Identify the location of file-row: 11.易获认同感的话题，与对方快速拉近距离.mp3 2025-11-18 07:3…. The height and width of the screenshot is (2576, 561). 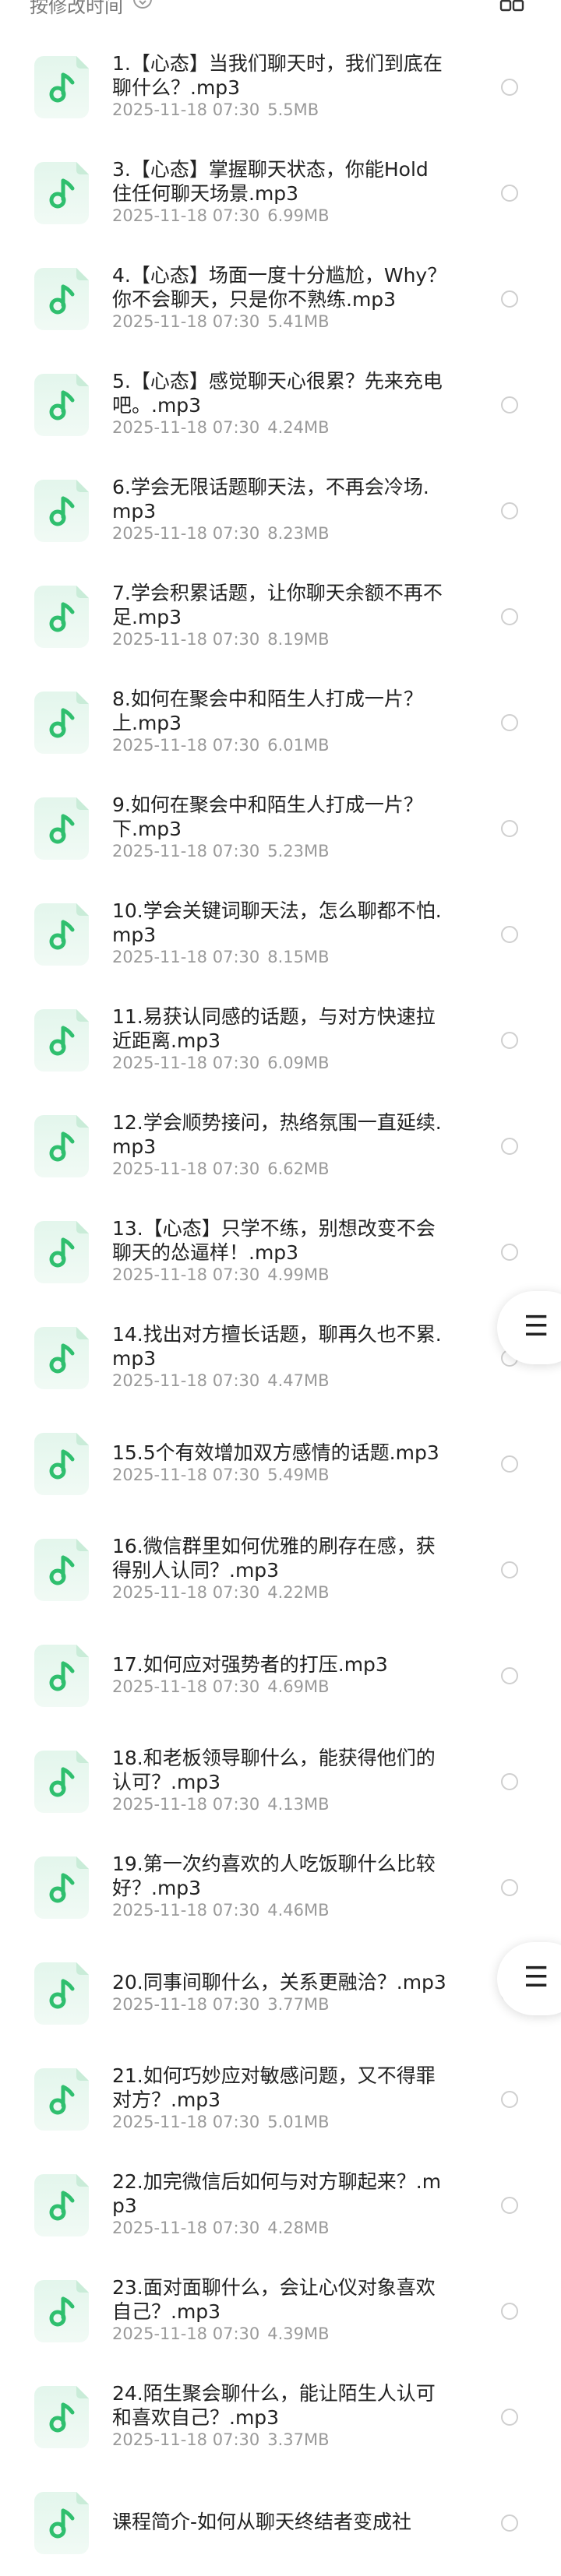
(280, 1040).